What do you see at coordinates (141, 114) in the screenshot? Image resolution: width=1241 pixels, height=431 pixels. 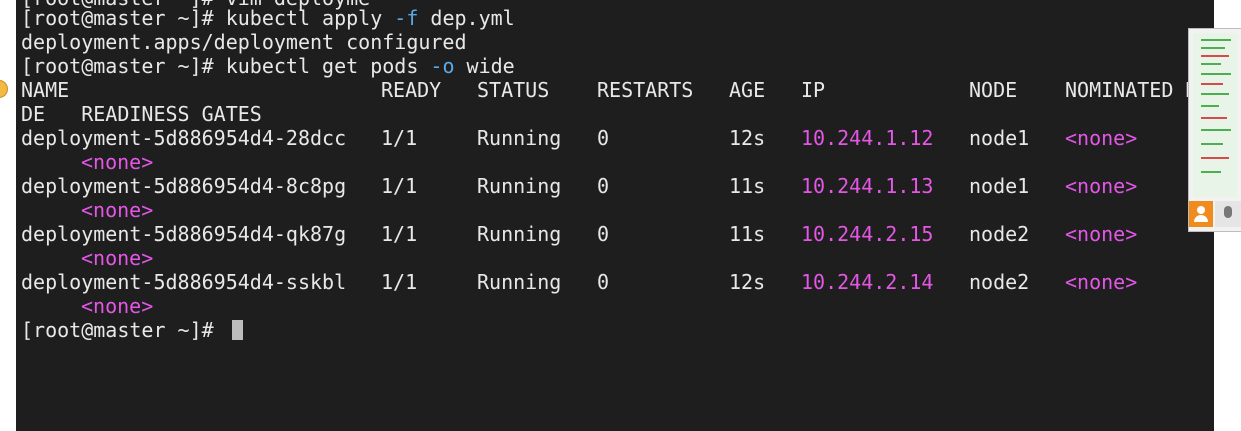 I see `table-header-wrap: DE READINESS GATES` at bounding box center [141, 114].